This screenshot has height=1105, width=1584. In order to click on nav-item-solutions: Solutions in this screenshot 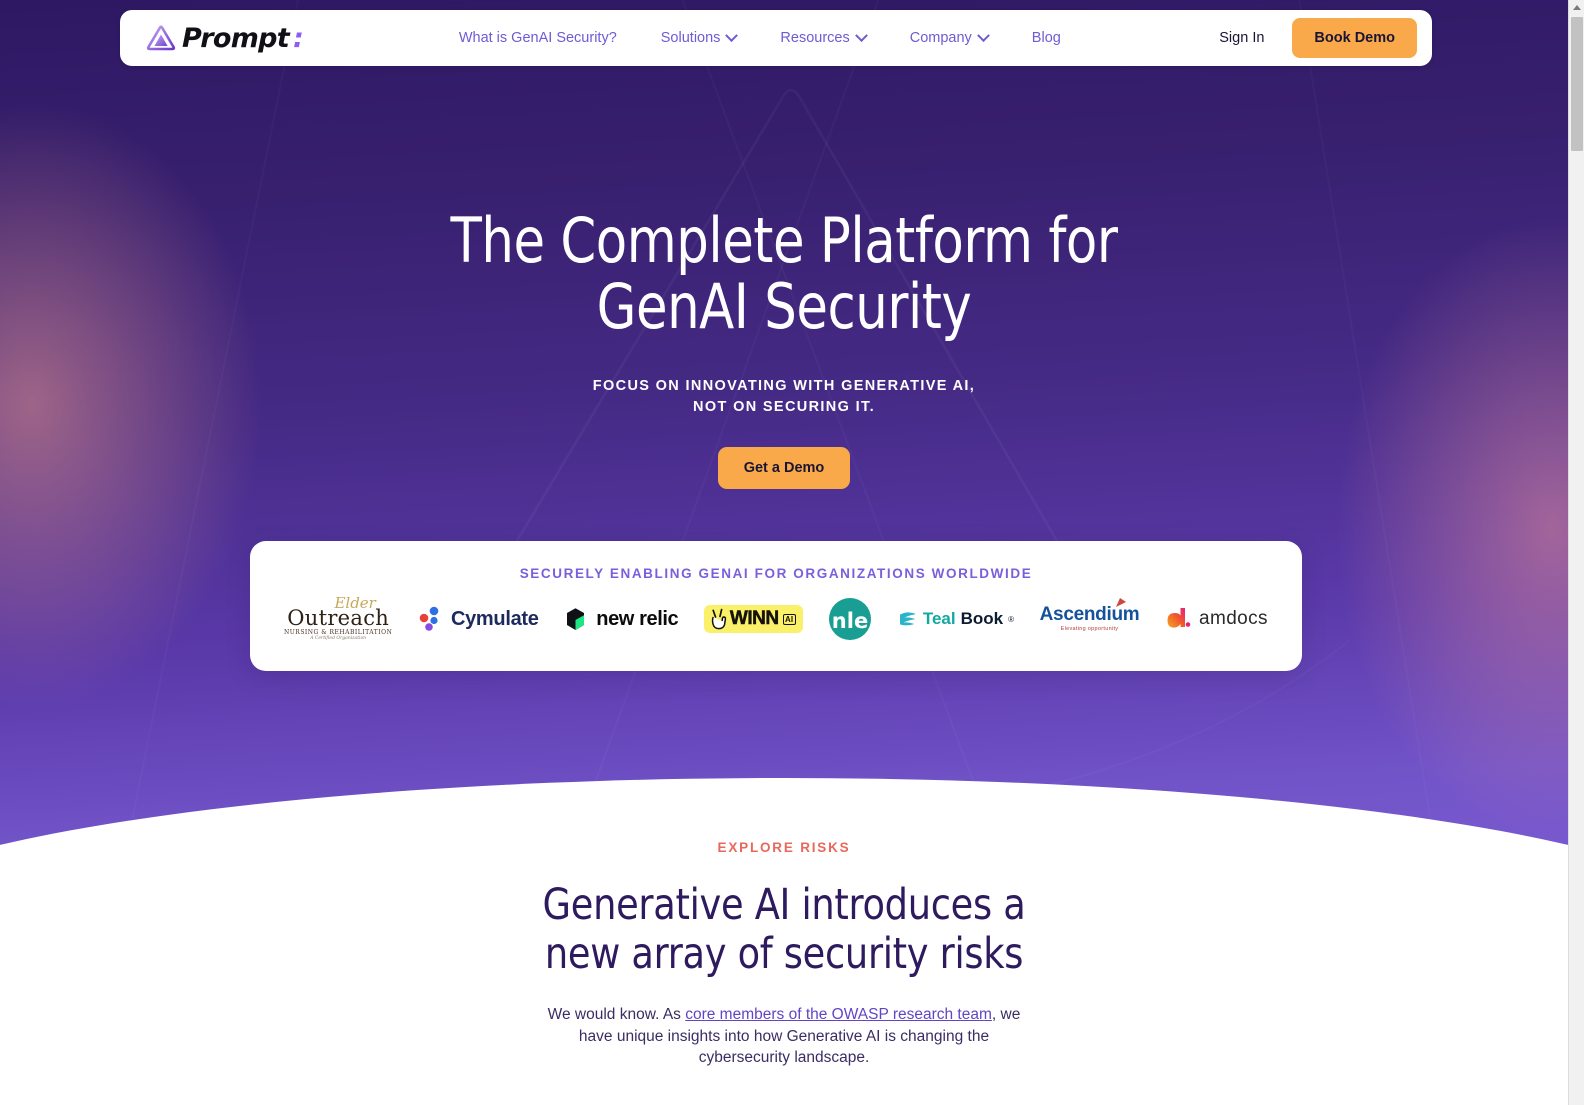, I will do `click(699, 37)`.